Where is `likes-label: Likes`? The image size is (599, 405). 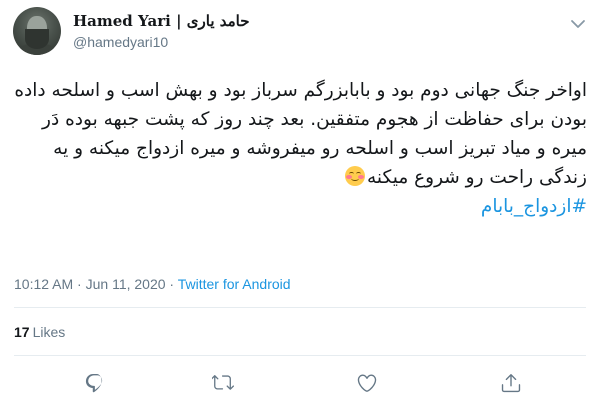
likes-label: Likes is located at coordinates (49, 332).